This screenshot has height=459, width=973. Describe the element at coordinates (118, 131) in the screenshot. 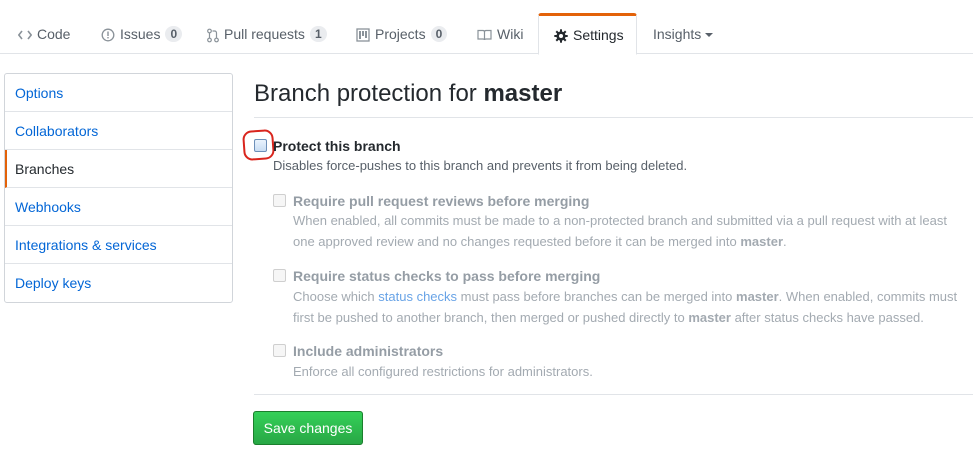

I see `menu-item-collaborators: Collaborators` at that location.